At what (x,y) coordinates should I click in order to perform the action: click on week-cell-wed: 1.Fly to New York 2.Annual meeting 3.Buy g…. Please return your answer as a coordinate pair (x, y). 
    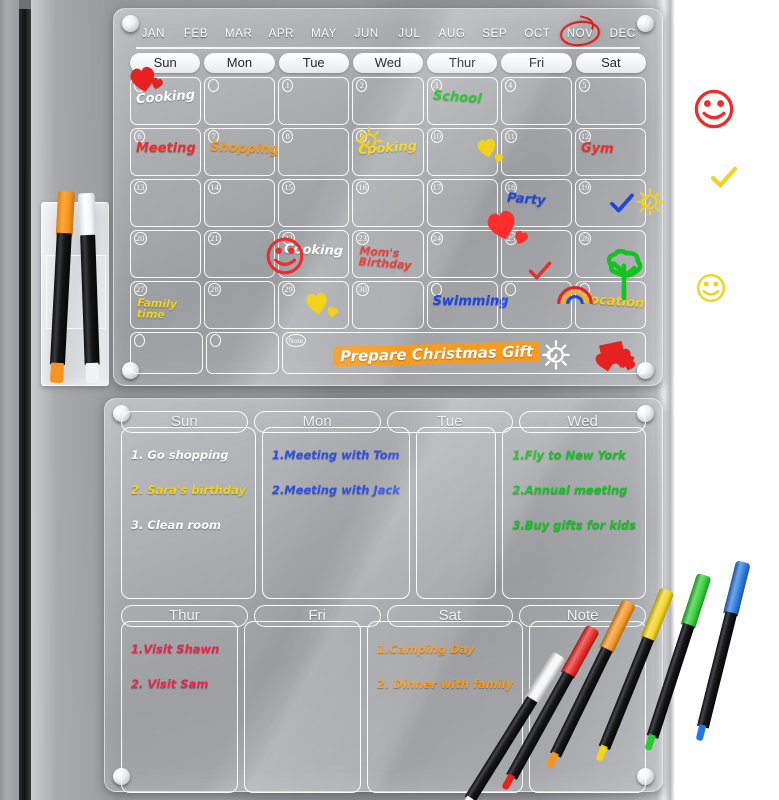
    Looking at the image, I should click on (574, 513).